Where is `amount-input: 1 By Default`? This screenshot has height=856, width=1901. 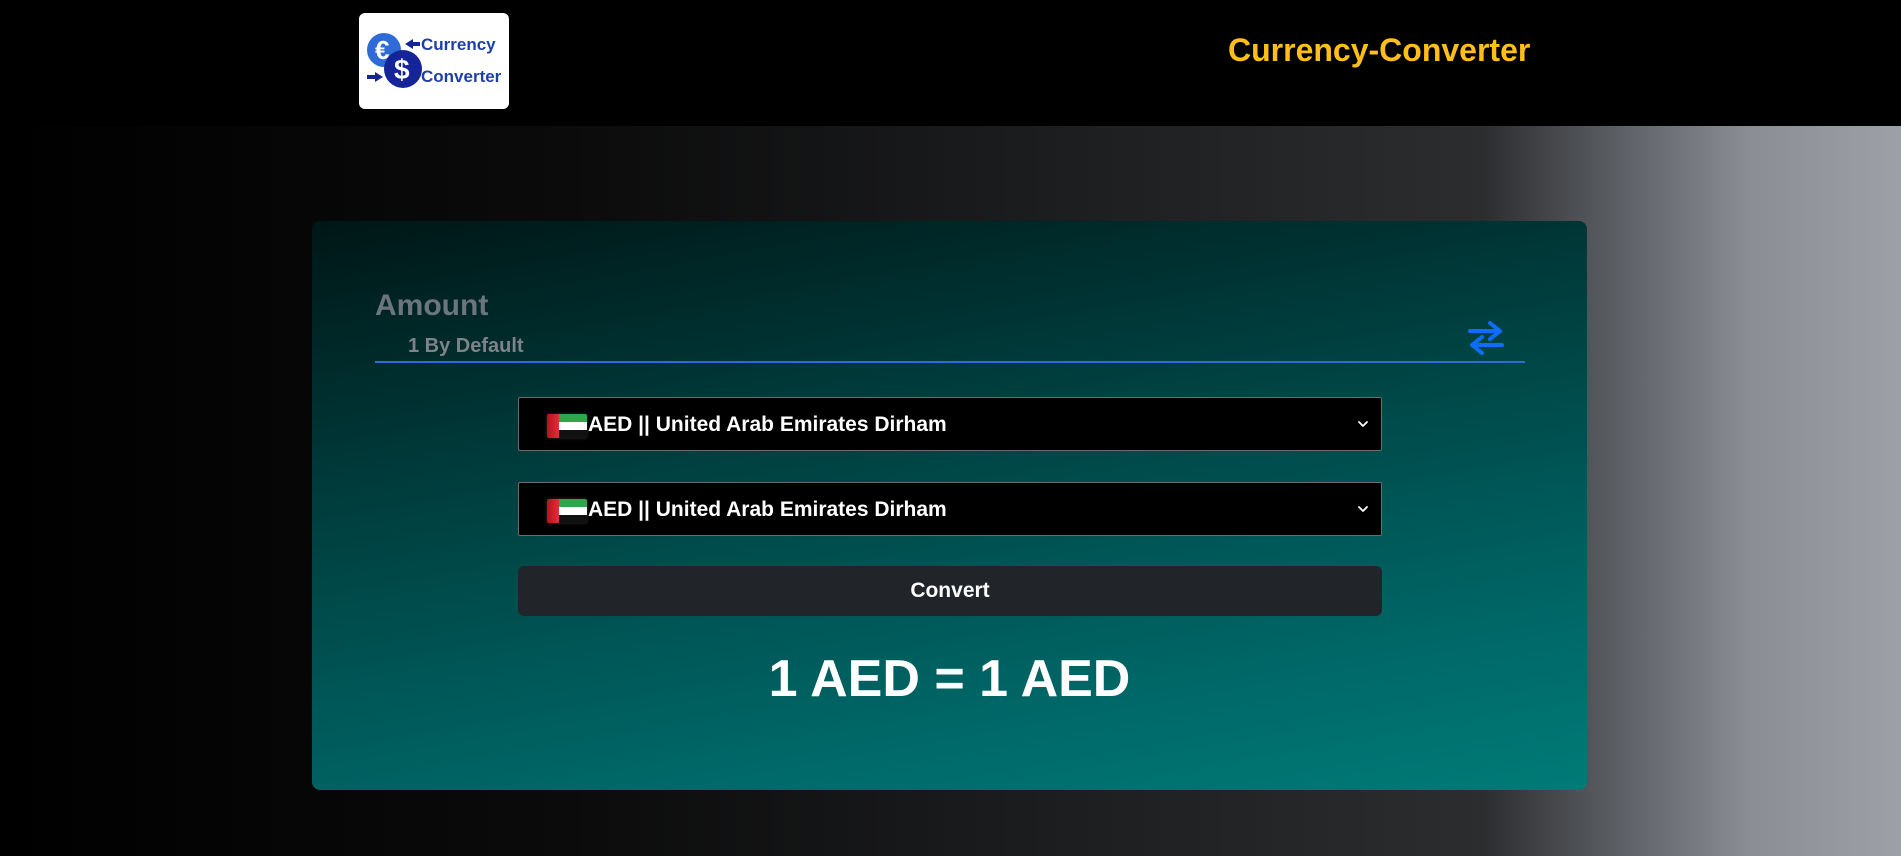
amount-input: 1 By Default is located at coordinates (950, 345).